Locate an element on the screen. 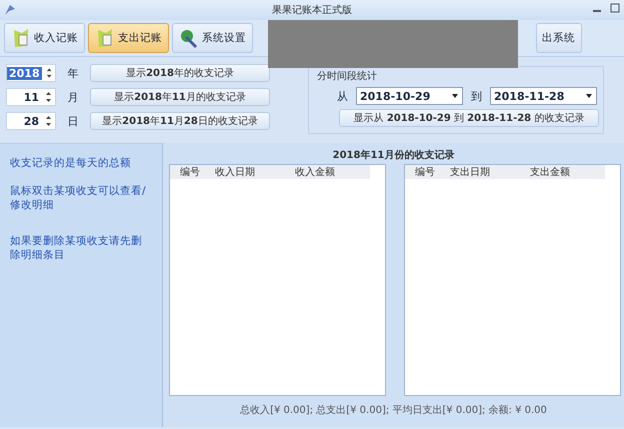 The height and width of the screenshot is (429, 624). column-header: 支出日期 is located at coordinates (470, 172).